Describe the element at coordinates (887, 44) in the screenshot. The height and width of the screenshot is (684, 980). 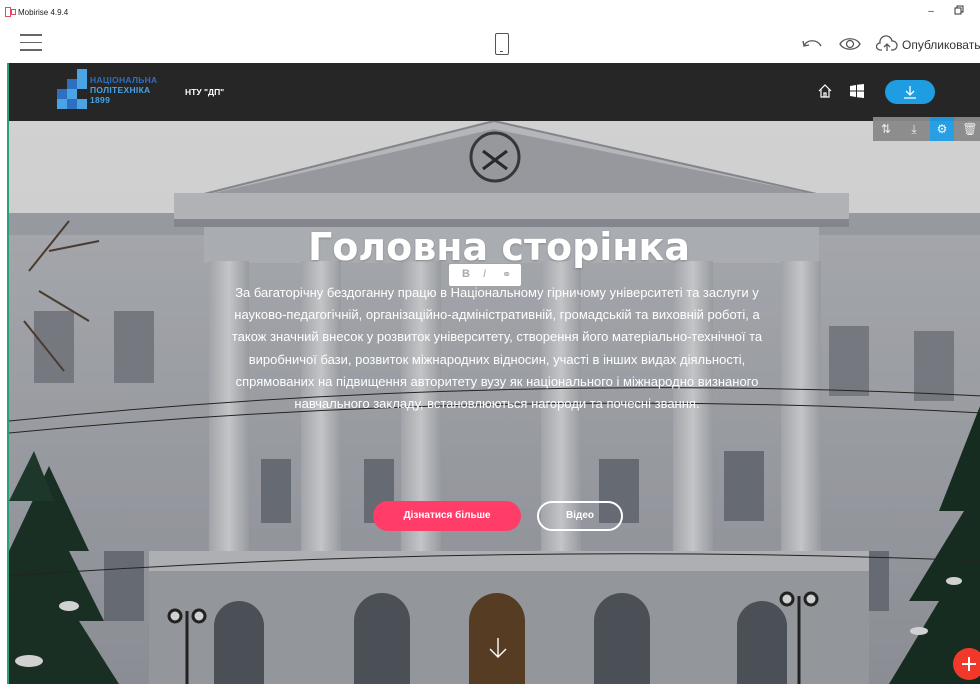
I see `publish-cloud-icon` at that location.